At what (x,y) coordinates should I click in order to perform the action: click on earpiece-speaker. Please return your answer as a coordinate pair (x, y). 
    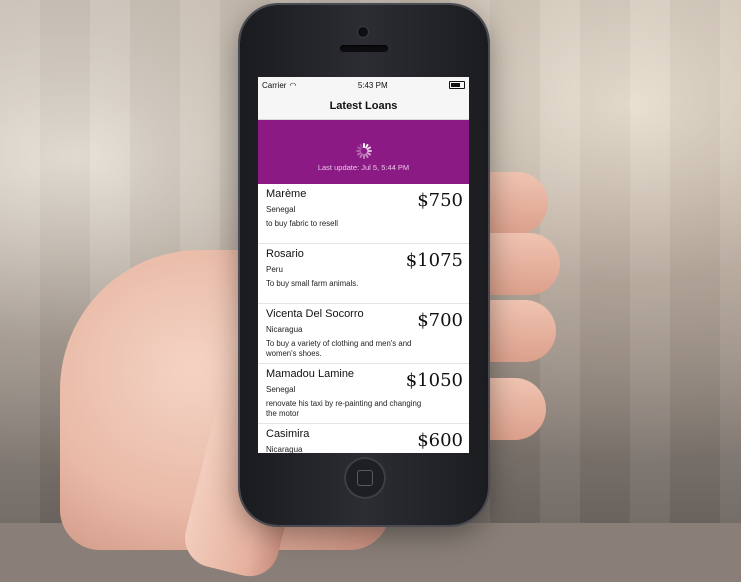
    Looking at the image, I should click on (364, 48).